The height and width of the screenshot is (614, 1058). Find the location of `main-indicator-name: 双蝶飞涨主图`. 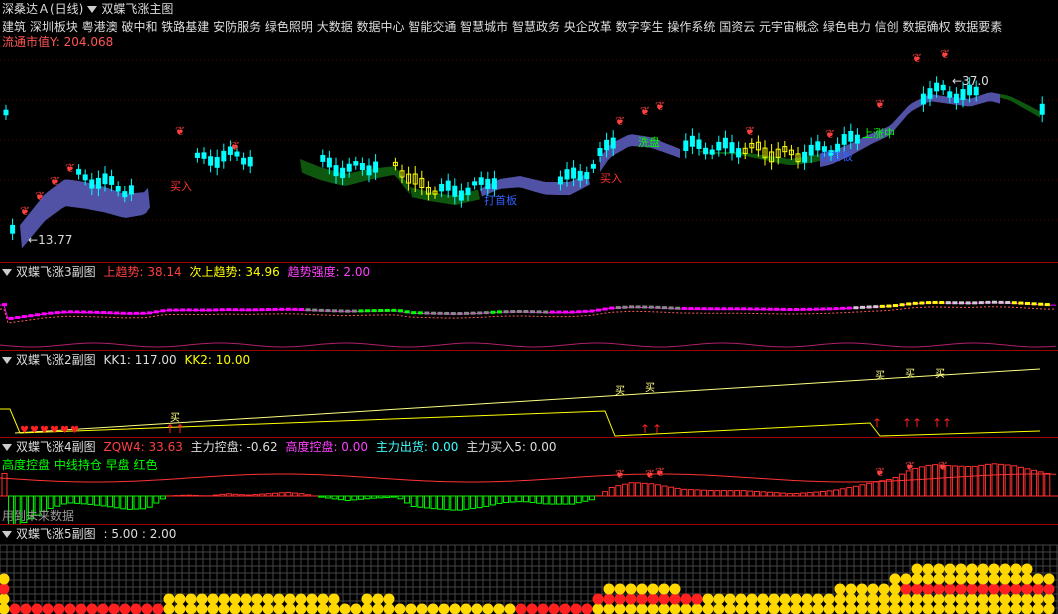

main-indicator-name: 双蝶飞涨主图 is located at coordinates (137, 9).